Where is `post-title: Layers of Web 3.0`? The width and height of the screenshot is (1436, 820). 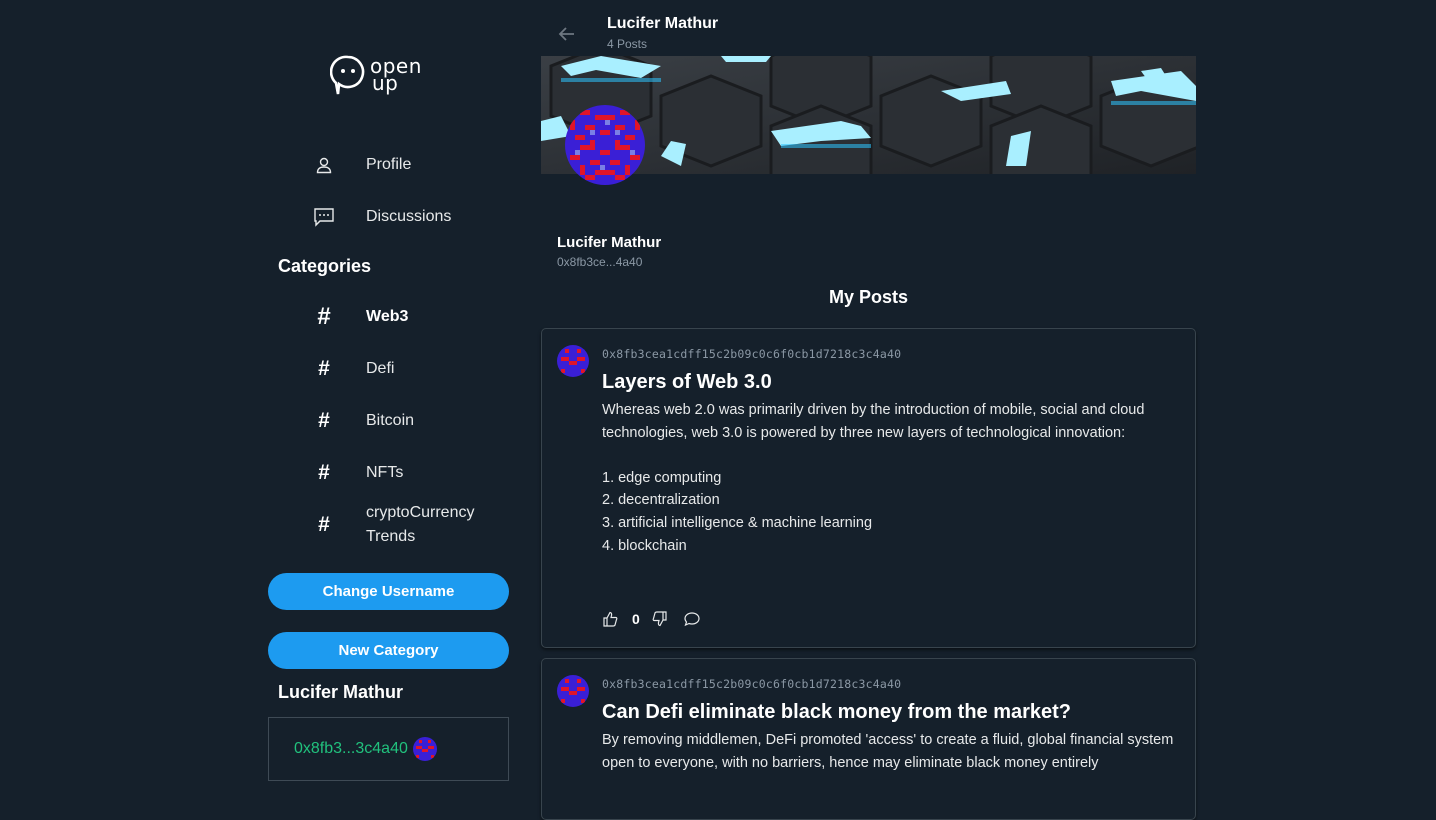 post-title: Layers of Web 3.0 is located at coordinates (687, 382).